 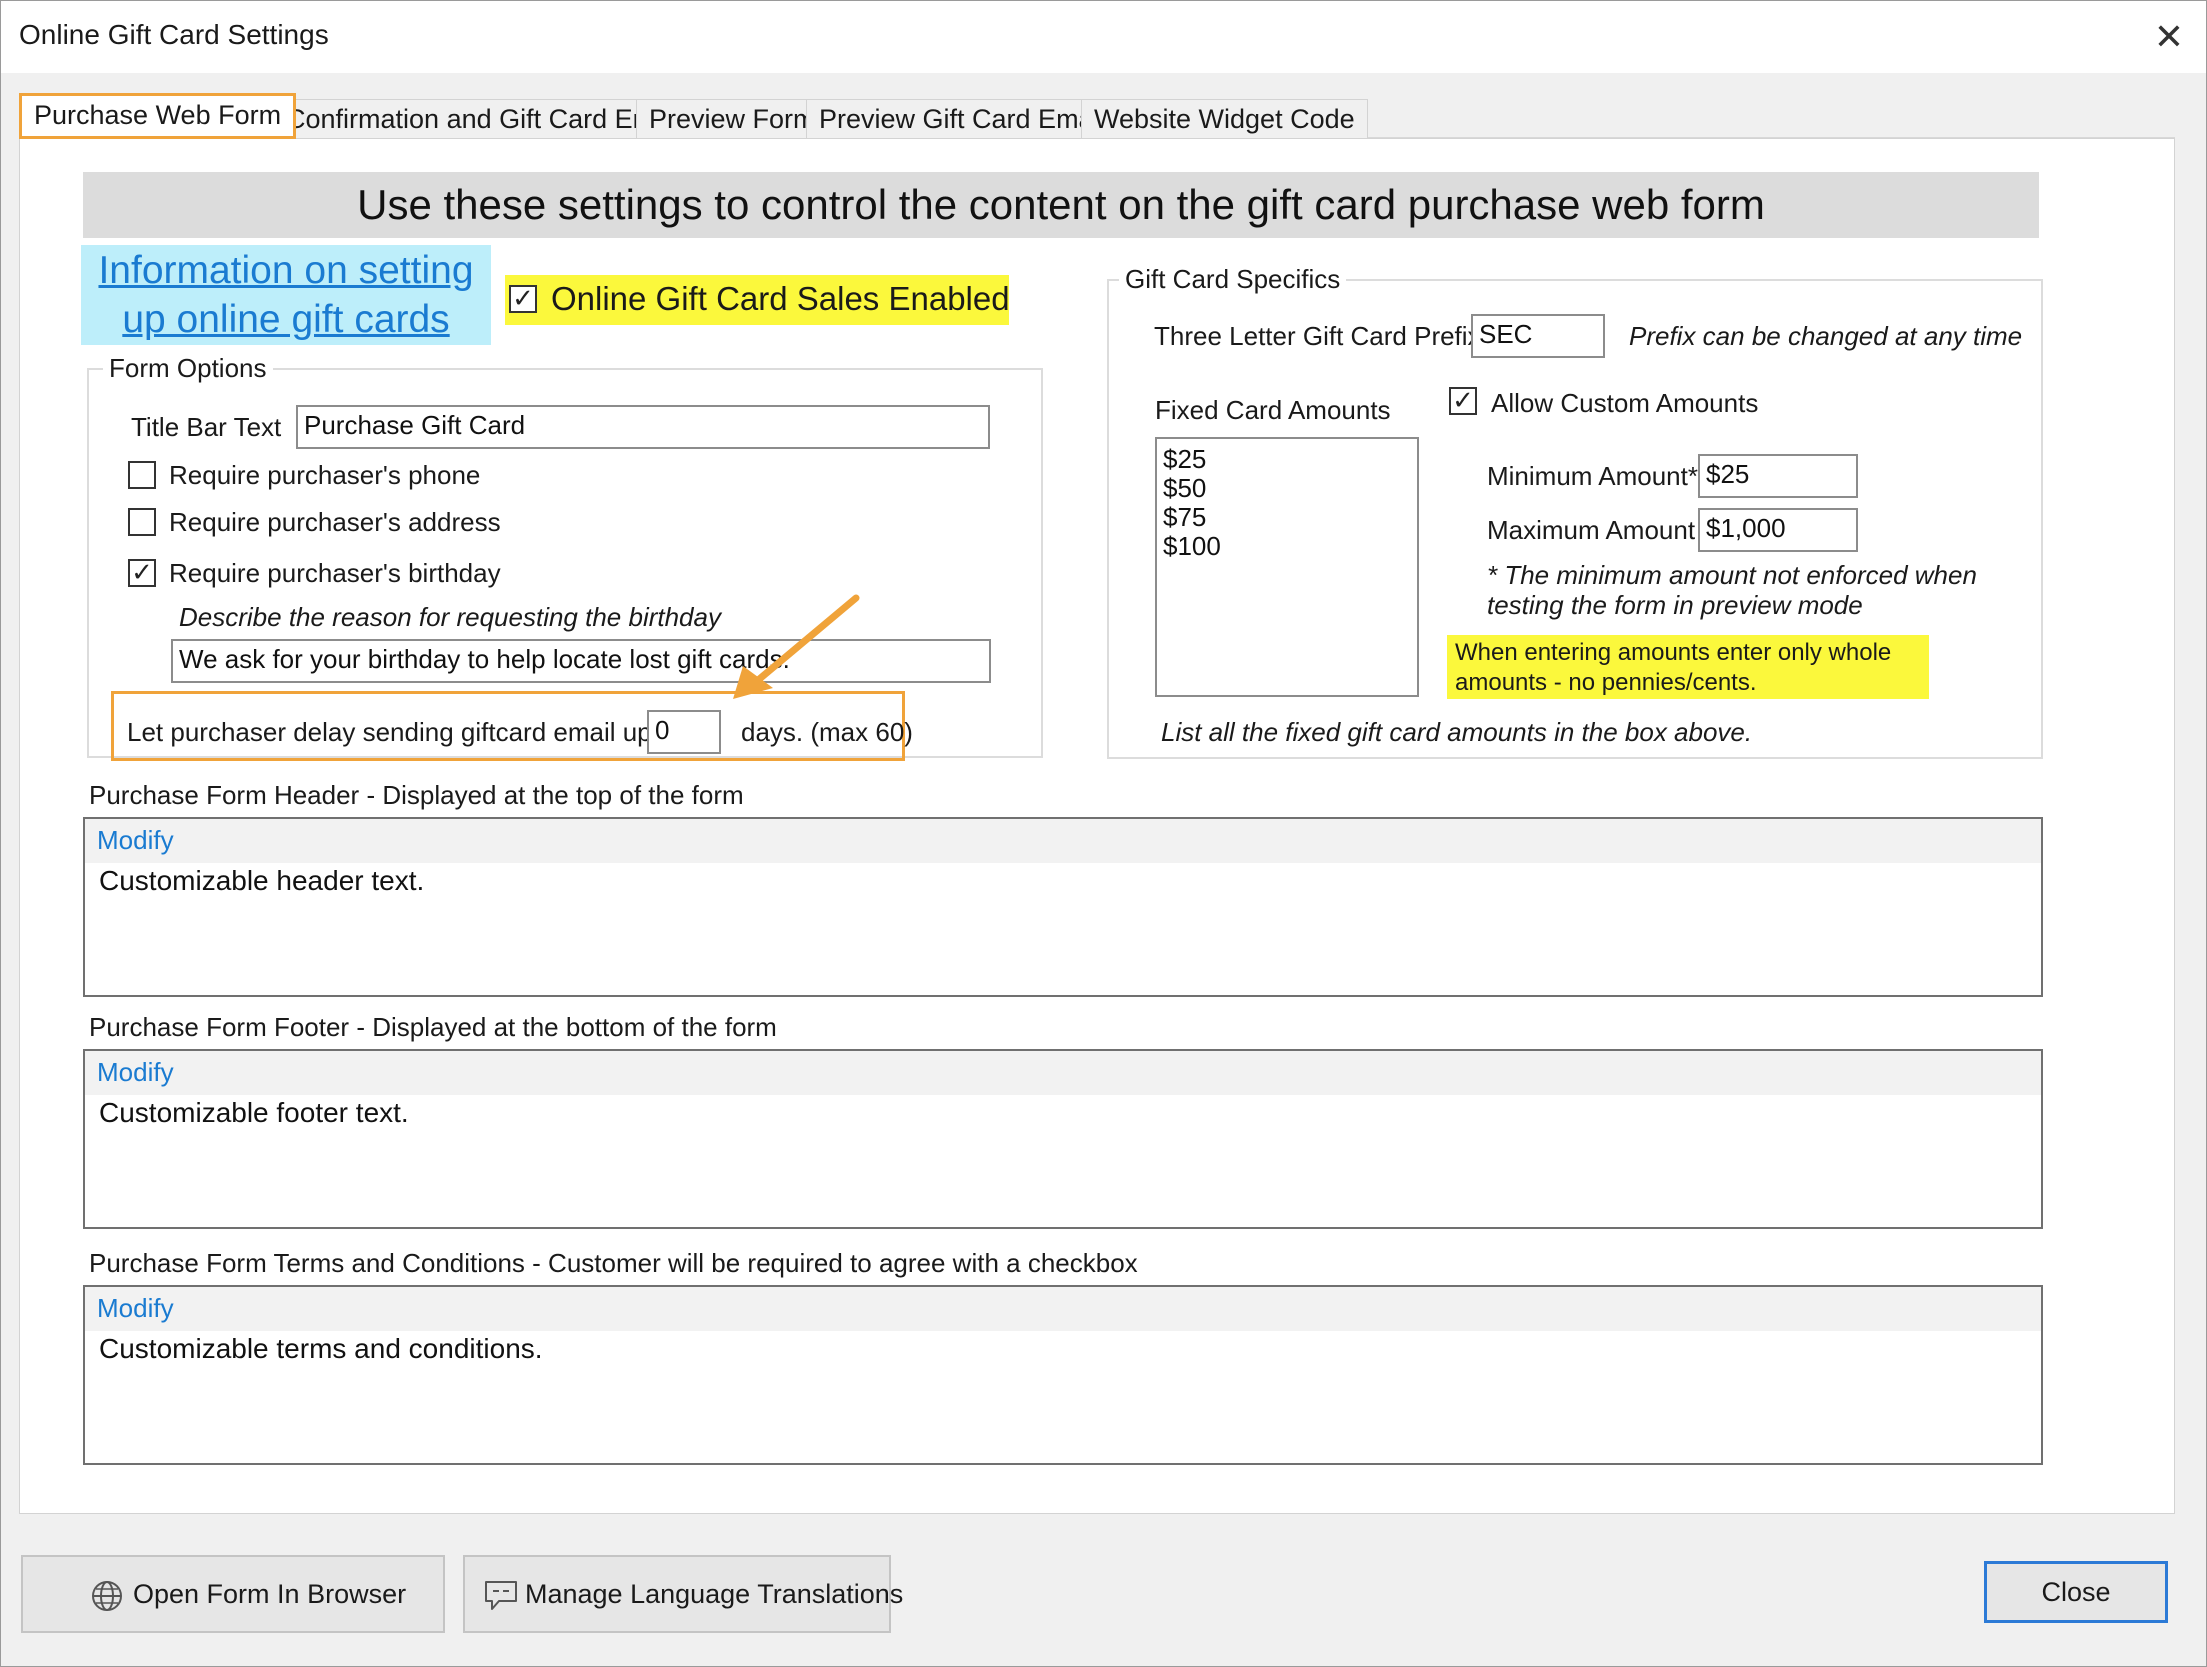 I want to click on maximum-amount-input: $1,000, so click(x=1778, y=530).